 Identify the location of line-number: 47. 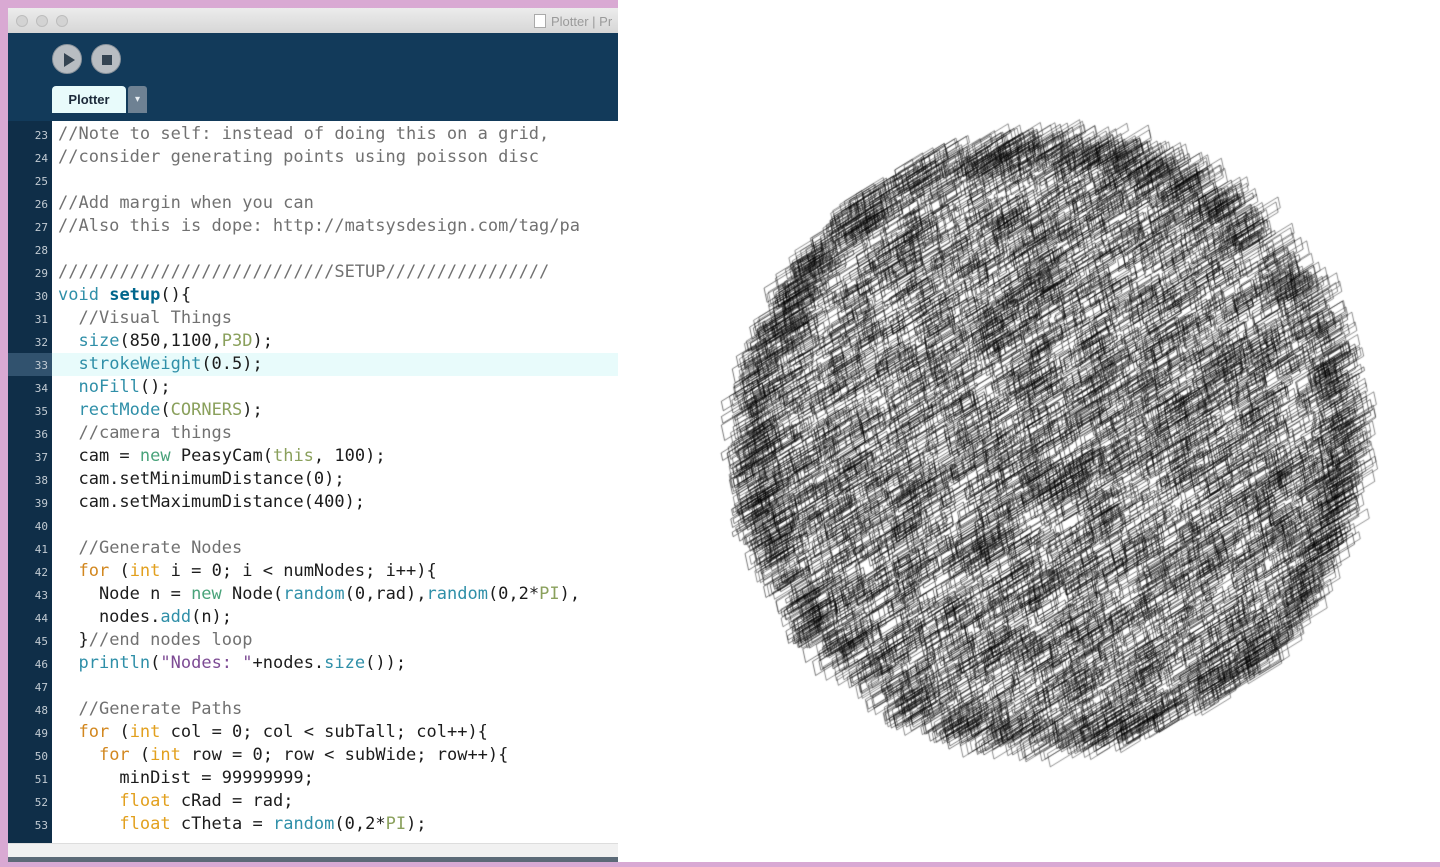
(41, 687).